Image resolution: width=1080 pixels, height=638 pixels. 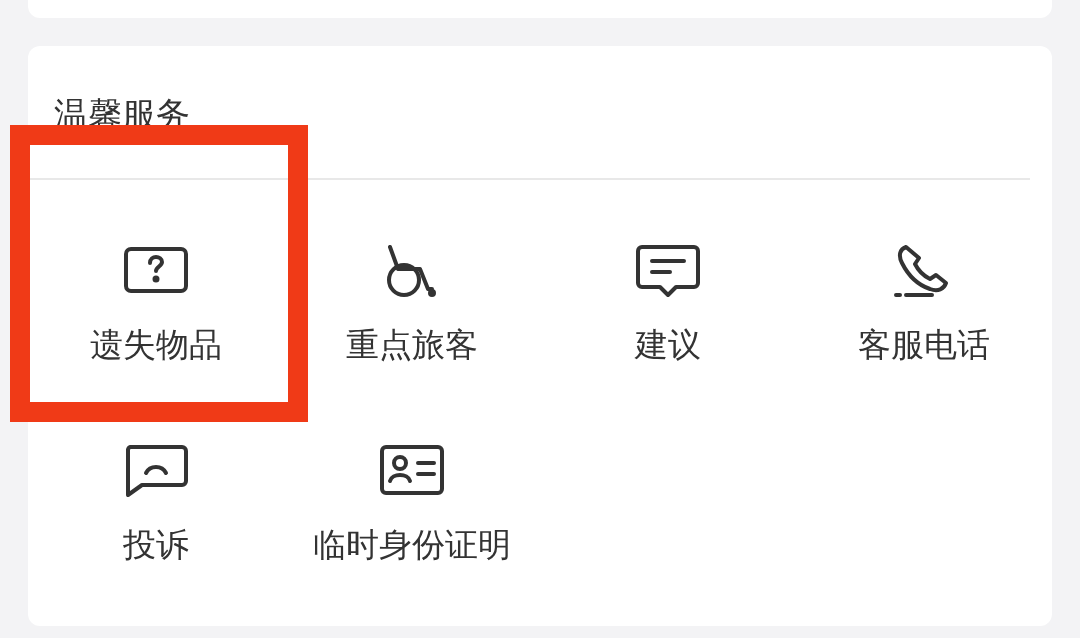 What do you see at coordinates (924, 345) in the screenshot?
I see `service-label: 客服电话` at bounding box center [924, 345].